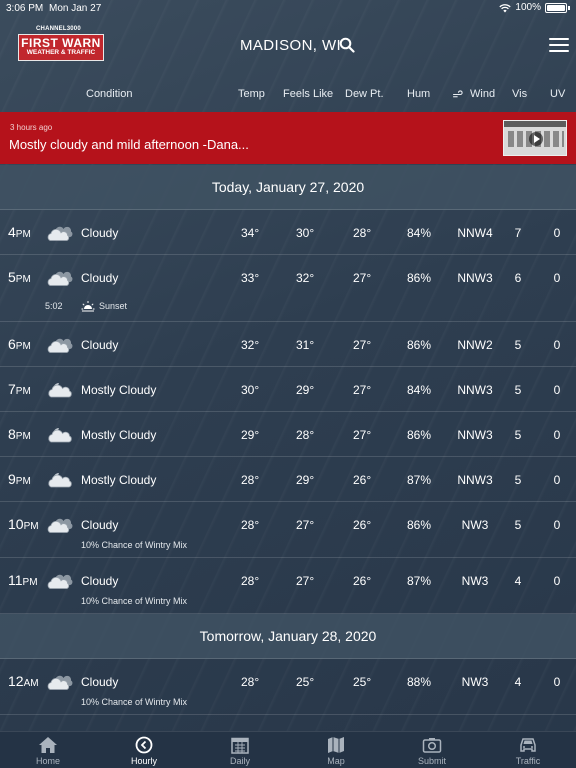 Image resolution: width=576 pixels, height=768 pixels. Describe the element at coordinates (432, 745) in the screenshot. I see `camera-icon` at that location.